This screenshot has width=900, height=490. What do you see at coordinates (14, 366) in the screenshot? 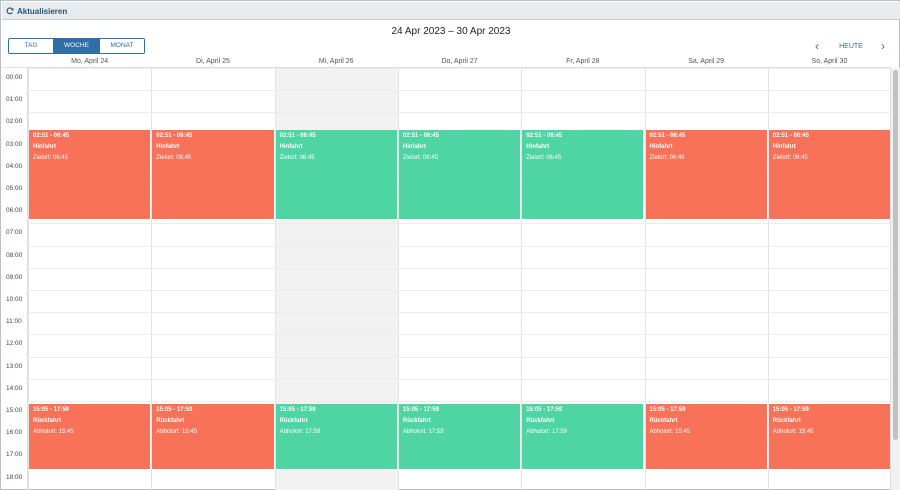
I see `time-label: 13:00` at bounding box center [14, 366].